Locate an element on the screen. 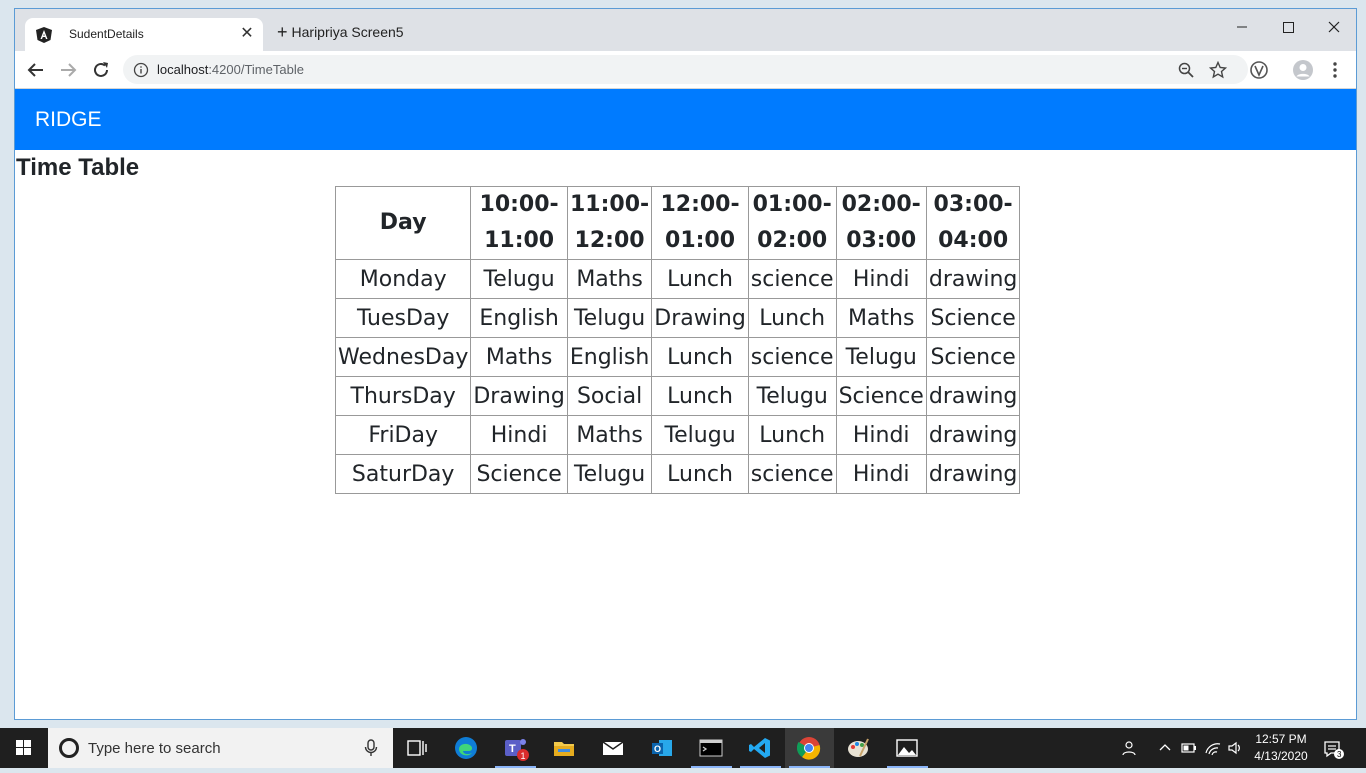 The image size is (1366, 773). edge-icon is located at coordinates (466, 748).